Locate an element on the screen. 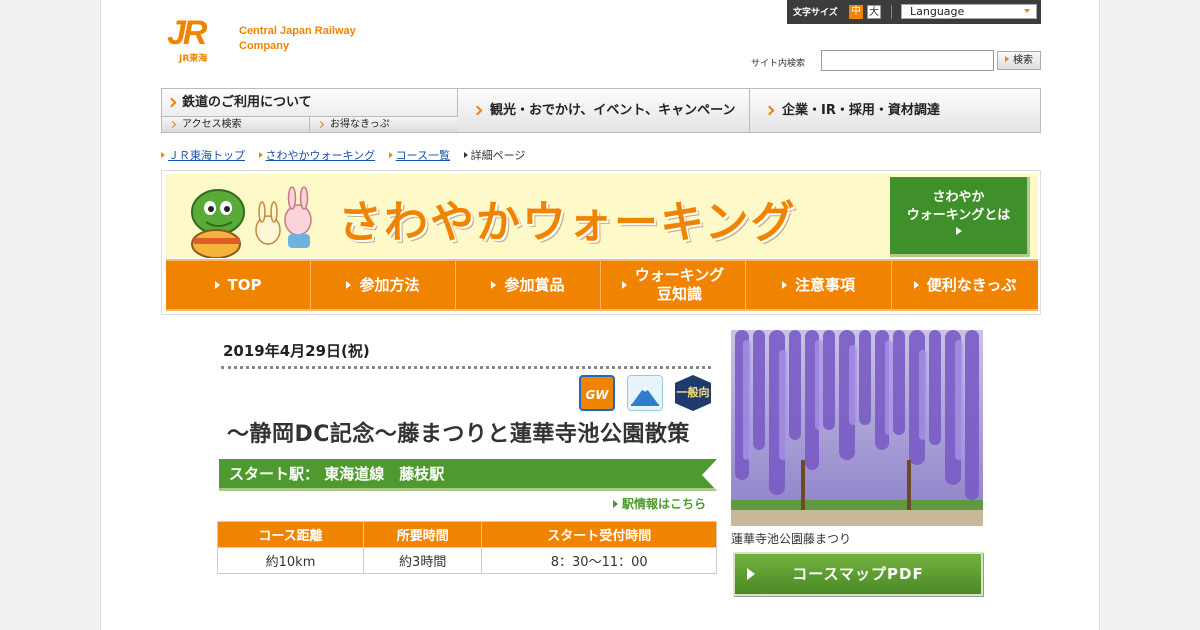 The image size is (1200, 630). table-header: 所要時間 is located at coordinates (422, 534).